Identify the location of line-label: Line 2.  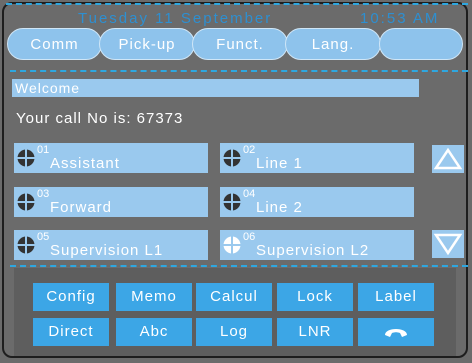
(279, 207).